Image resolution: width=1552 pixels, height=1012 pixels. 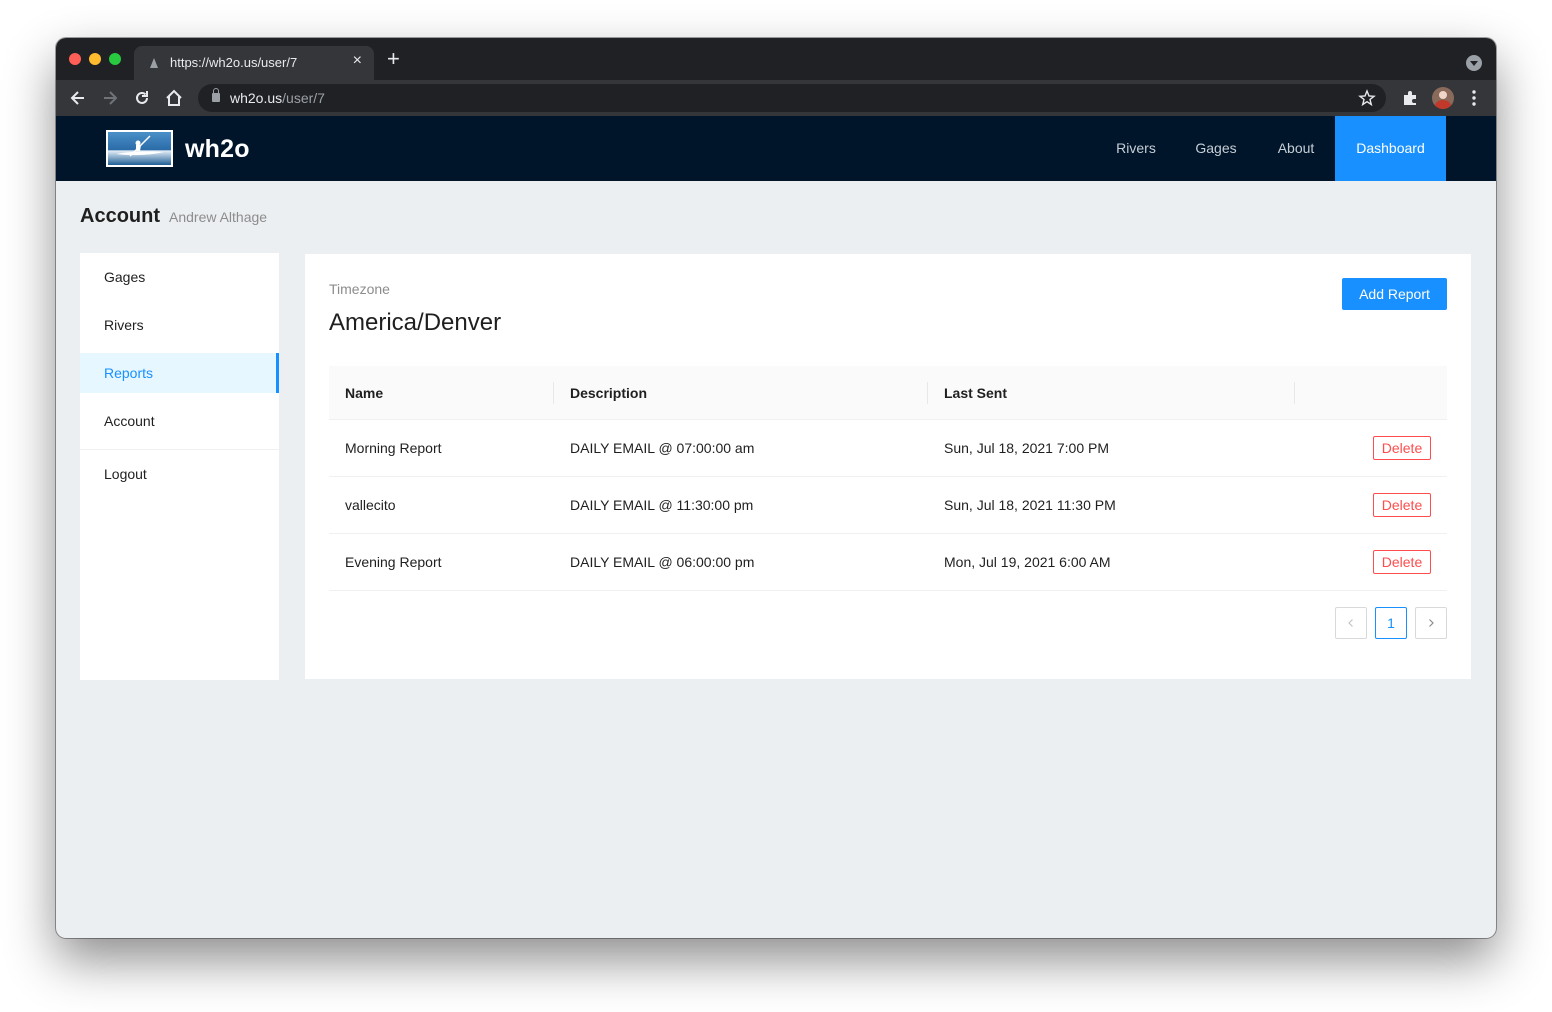 What do you see at coordinates (393, 448) in the screenshot?
I see `report-name: Morning Report` at bounding box center [393, 448].